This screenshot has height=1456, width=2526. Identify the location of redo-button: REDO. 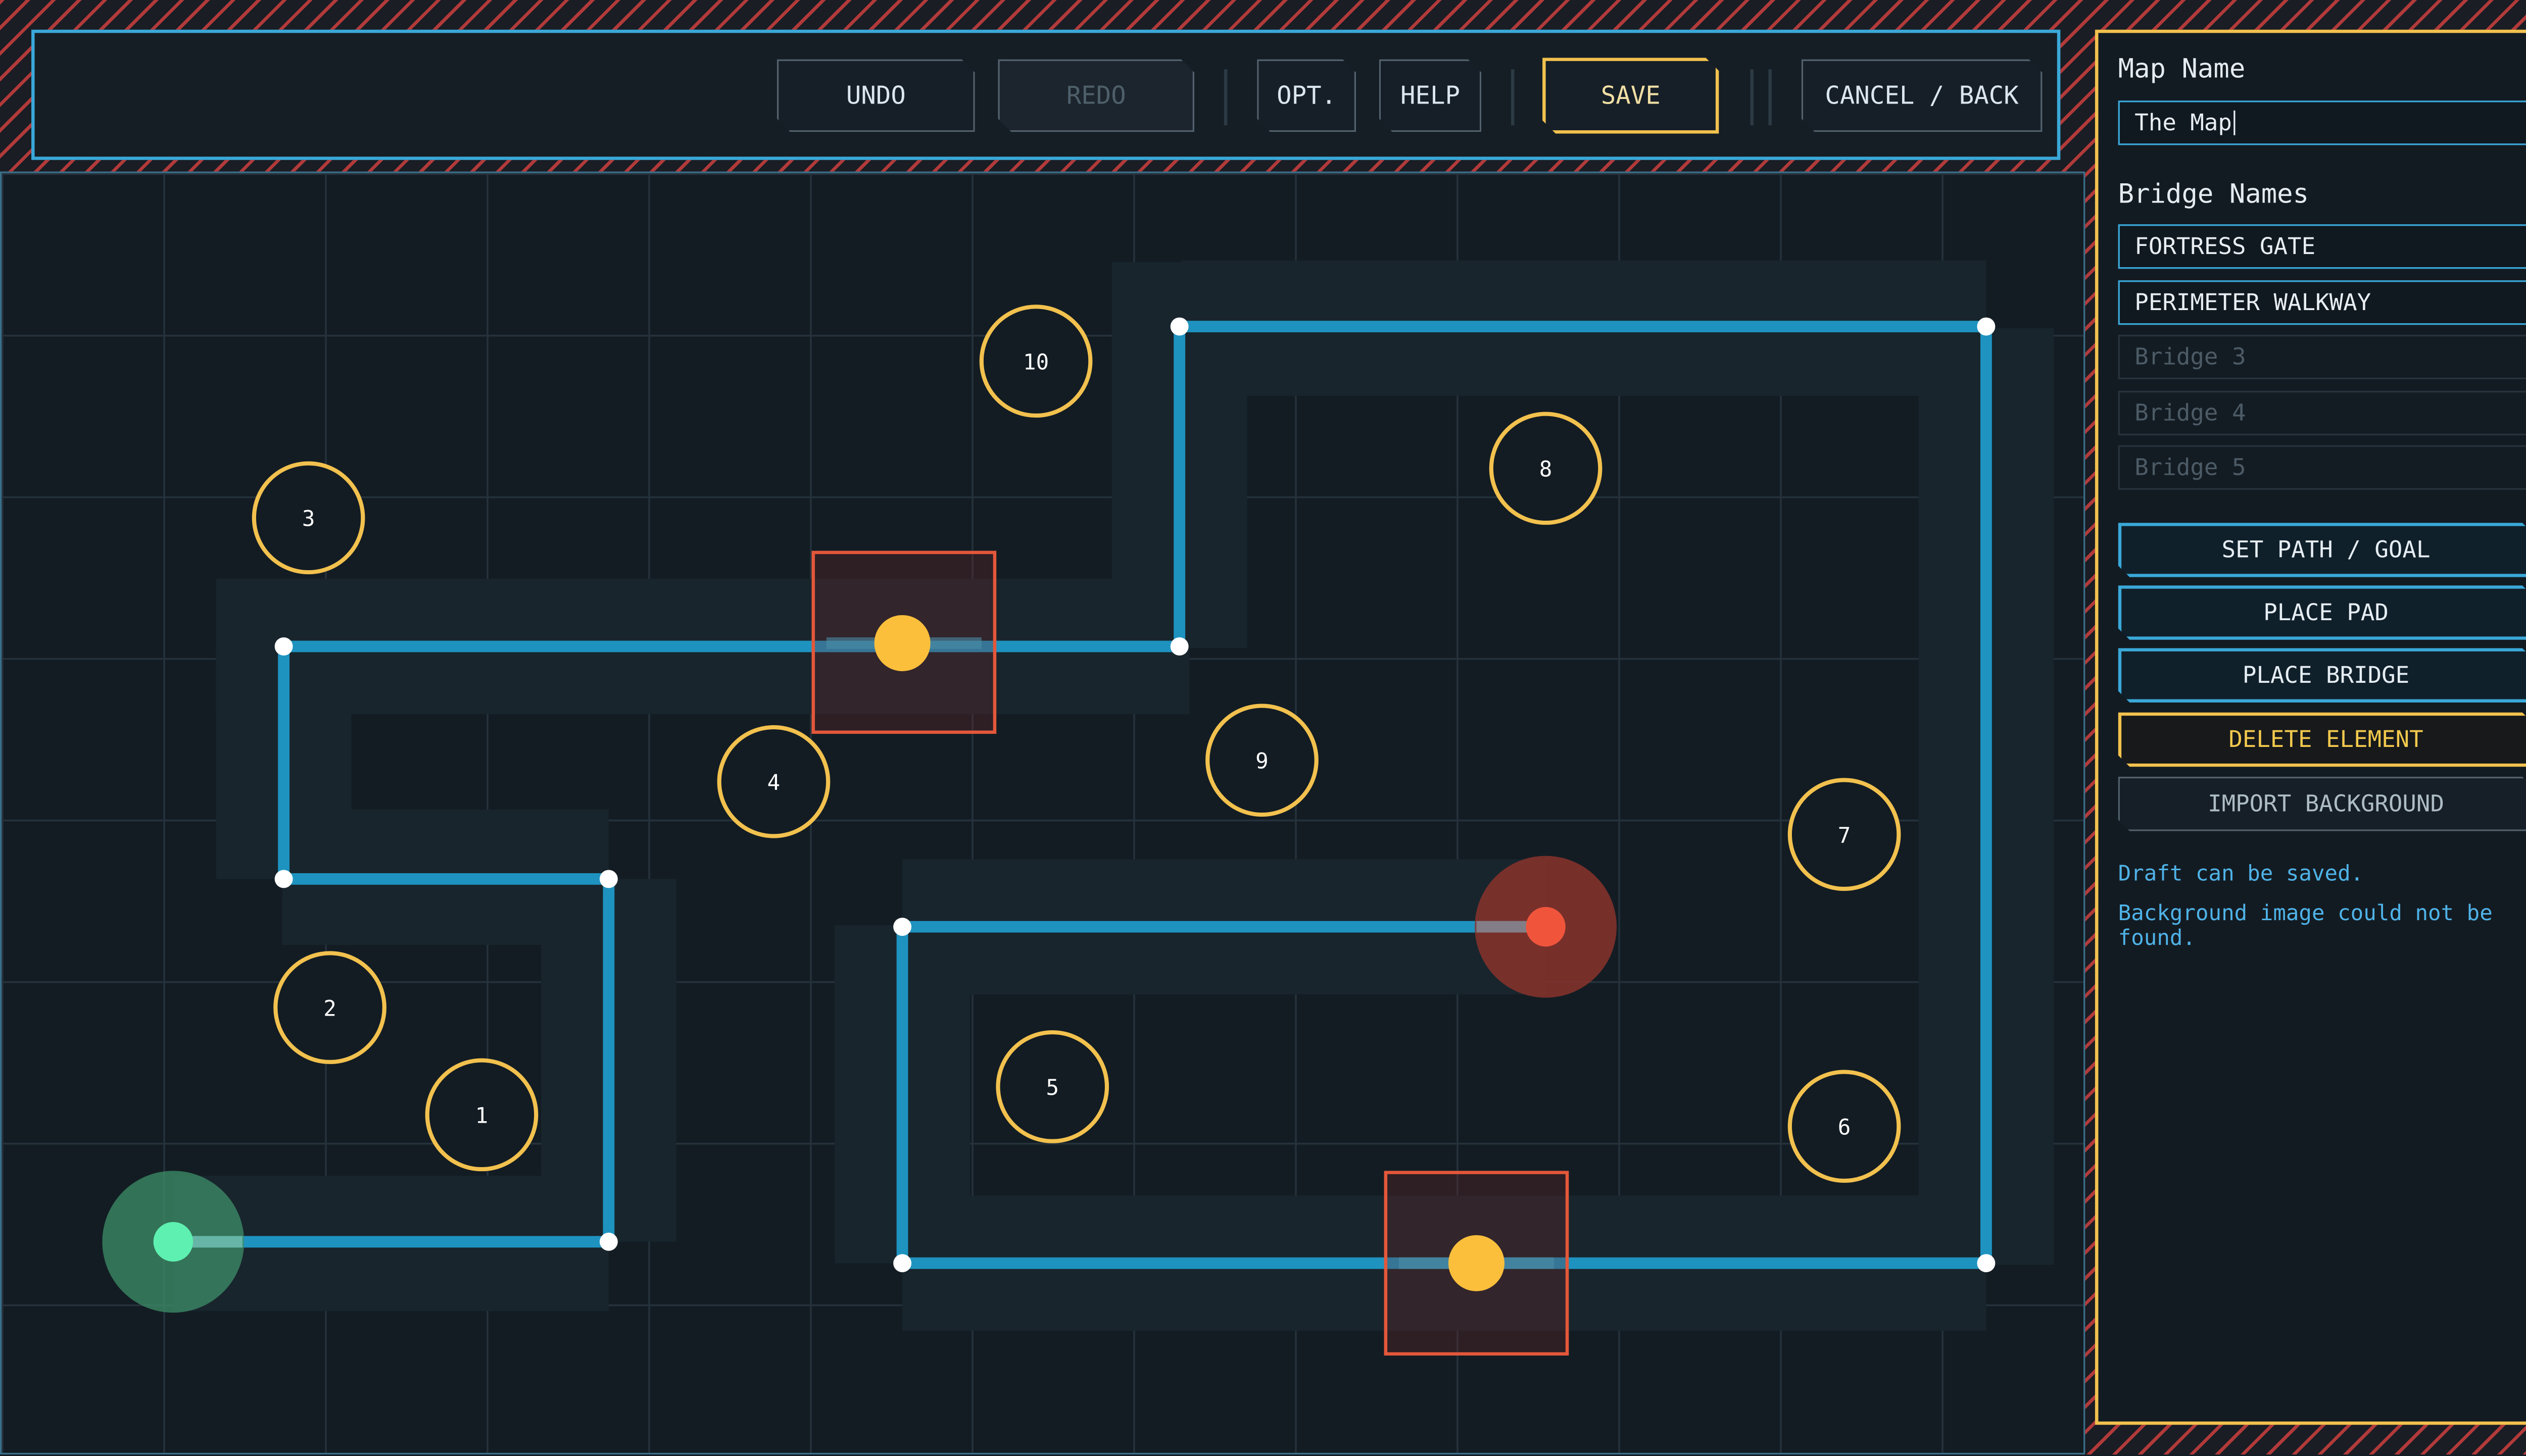
(1097, 96).